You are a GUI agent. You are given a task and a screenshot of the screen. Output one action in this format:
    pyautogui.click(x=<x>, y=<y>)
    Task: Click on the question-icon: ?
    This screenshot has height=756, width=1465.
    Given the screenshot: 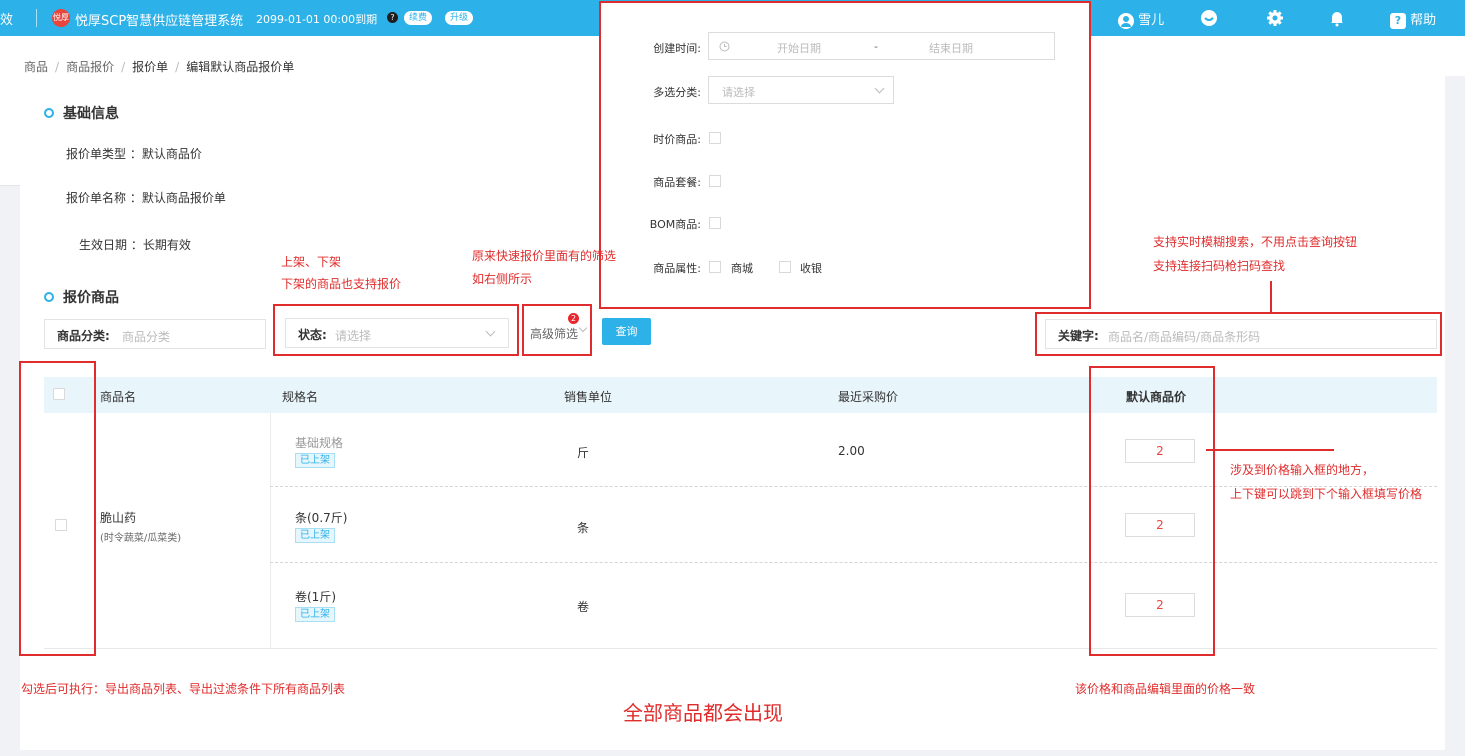 What is the action you would take?
    pyautogui.click(x=392, y=17)
    